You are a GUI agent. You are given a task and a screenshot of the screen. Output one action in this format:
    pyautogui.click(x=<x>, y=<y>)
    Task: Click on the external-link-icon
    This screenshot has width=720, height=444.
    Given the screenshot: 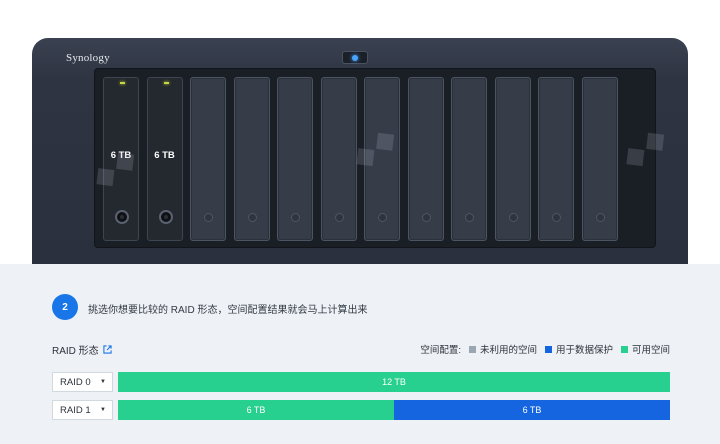 What is the action you would take?
    pyautogui.click(x=107, y=349)
    